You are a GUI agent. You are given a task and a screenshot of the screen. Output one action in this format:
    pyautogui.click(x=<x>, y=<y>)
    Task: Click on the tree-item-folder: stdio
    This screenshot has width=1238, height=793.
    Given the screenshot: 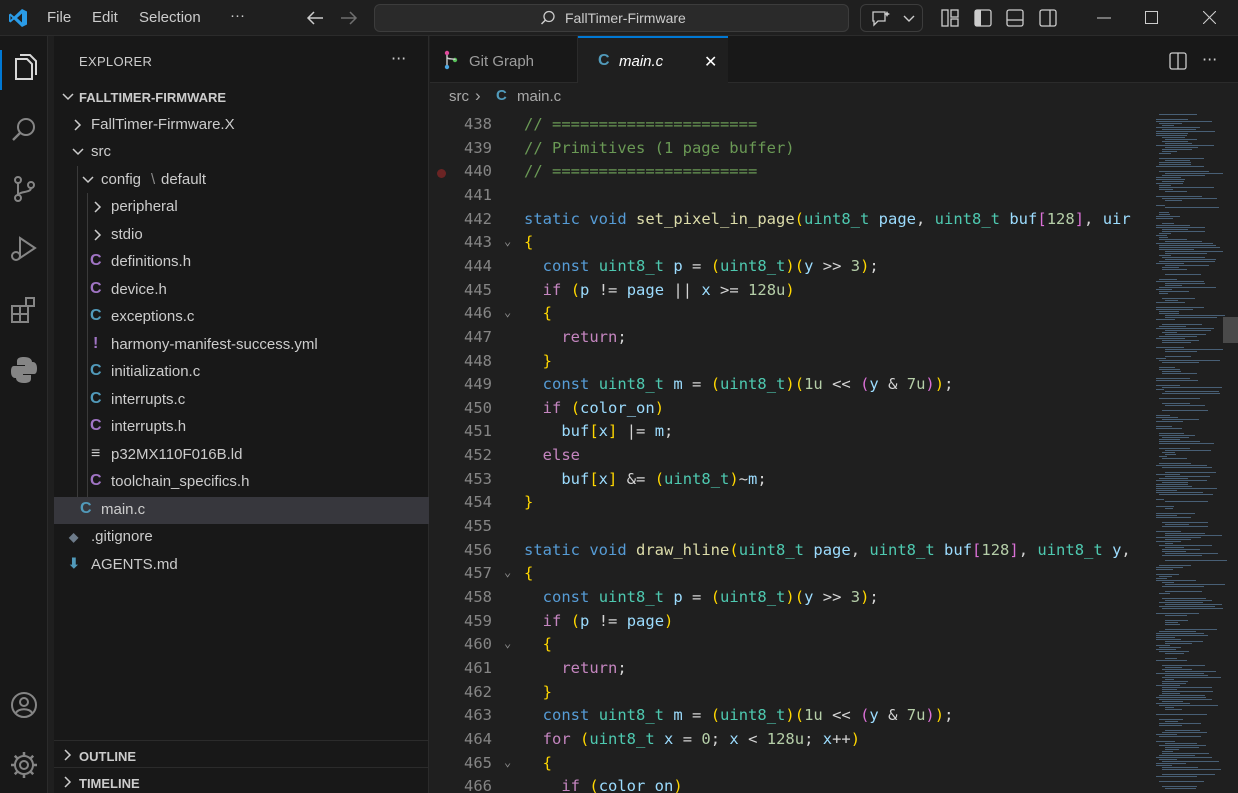 What is the action you would take?
    pyautogui.click(x=241, y=235)
    